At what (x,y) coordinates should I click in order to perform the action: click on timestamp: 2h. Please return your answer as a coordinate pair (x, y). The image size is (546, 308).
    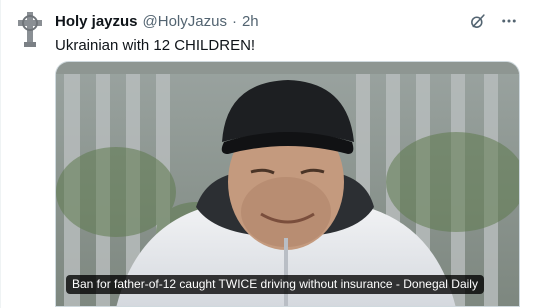
    Looking at the image, I should click on (250, 22).